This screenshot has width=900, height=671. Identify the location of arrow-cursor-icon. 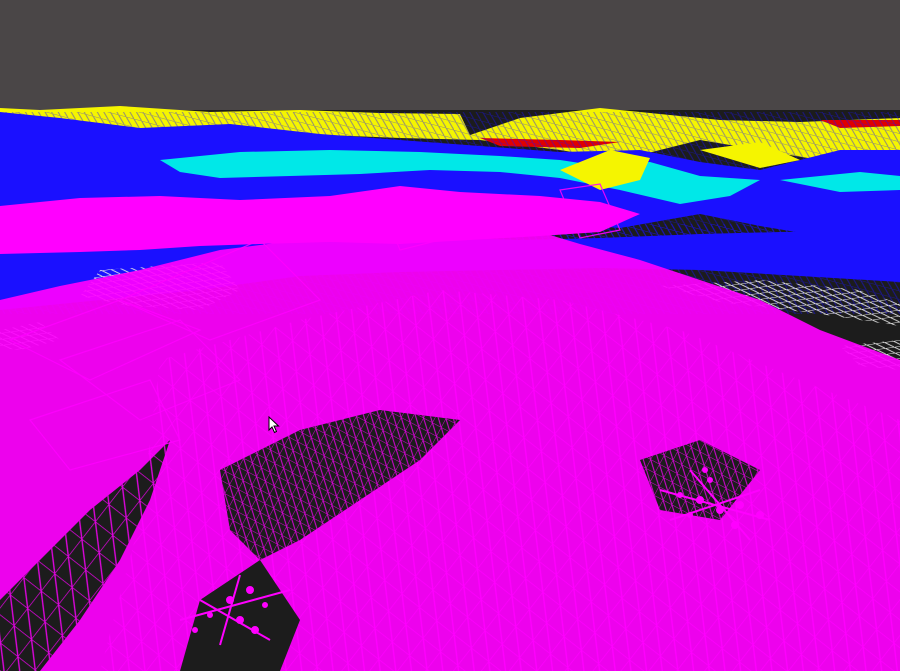
(274, 425).